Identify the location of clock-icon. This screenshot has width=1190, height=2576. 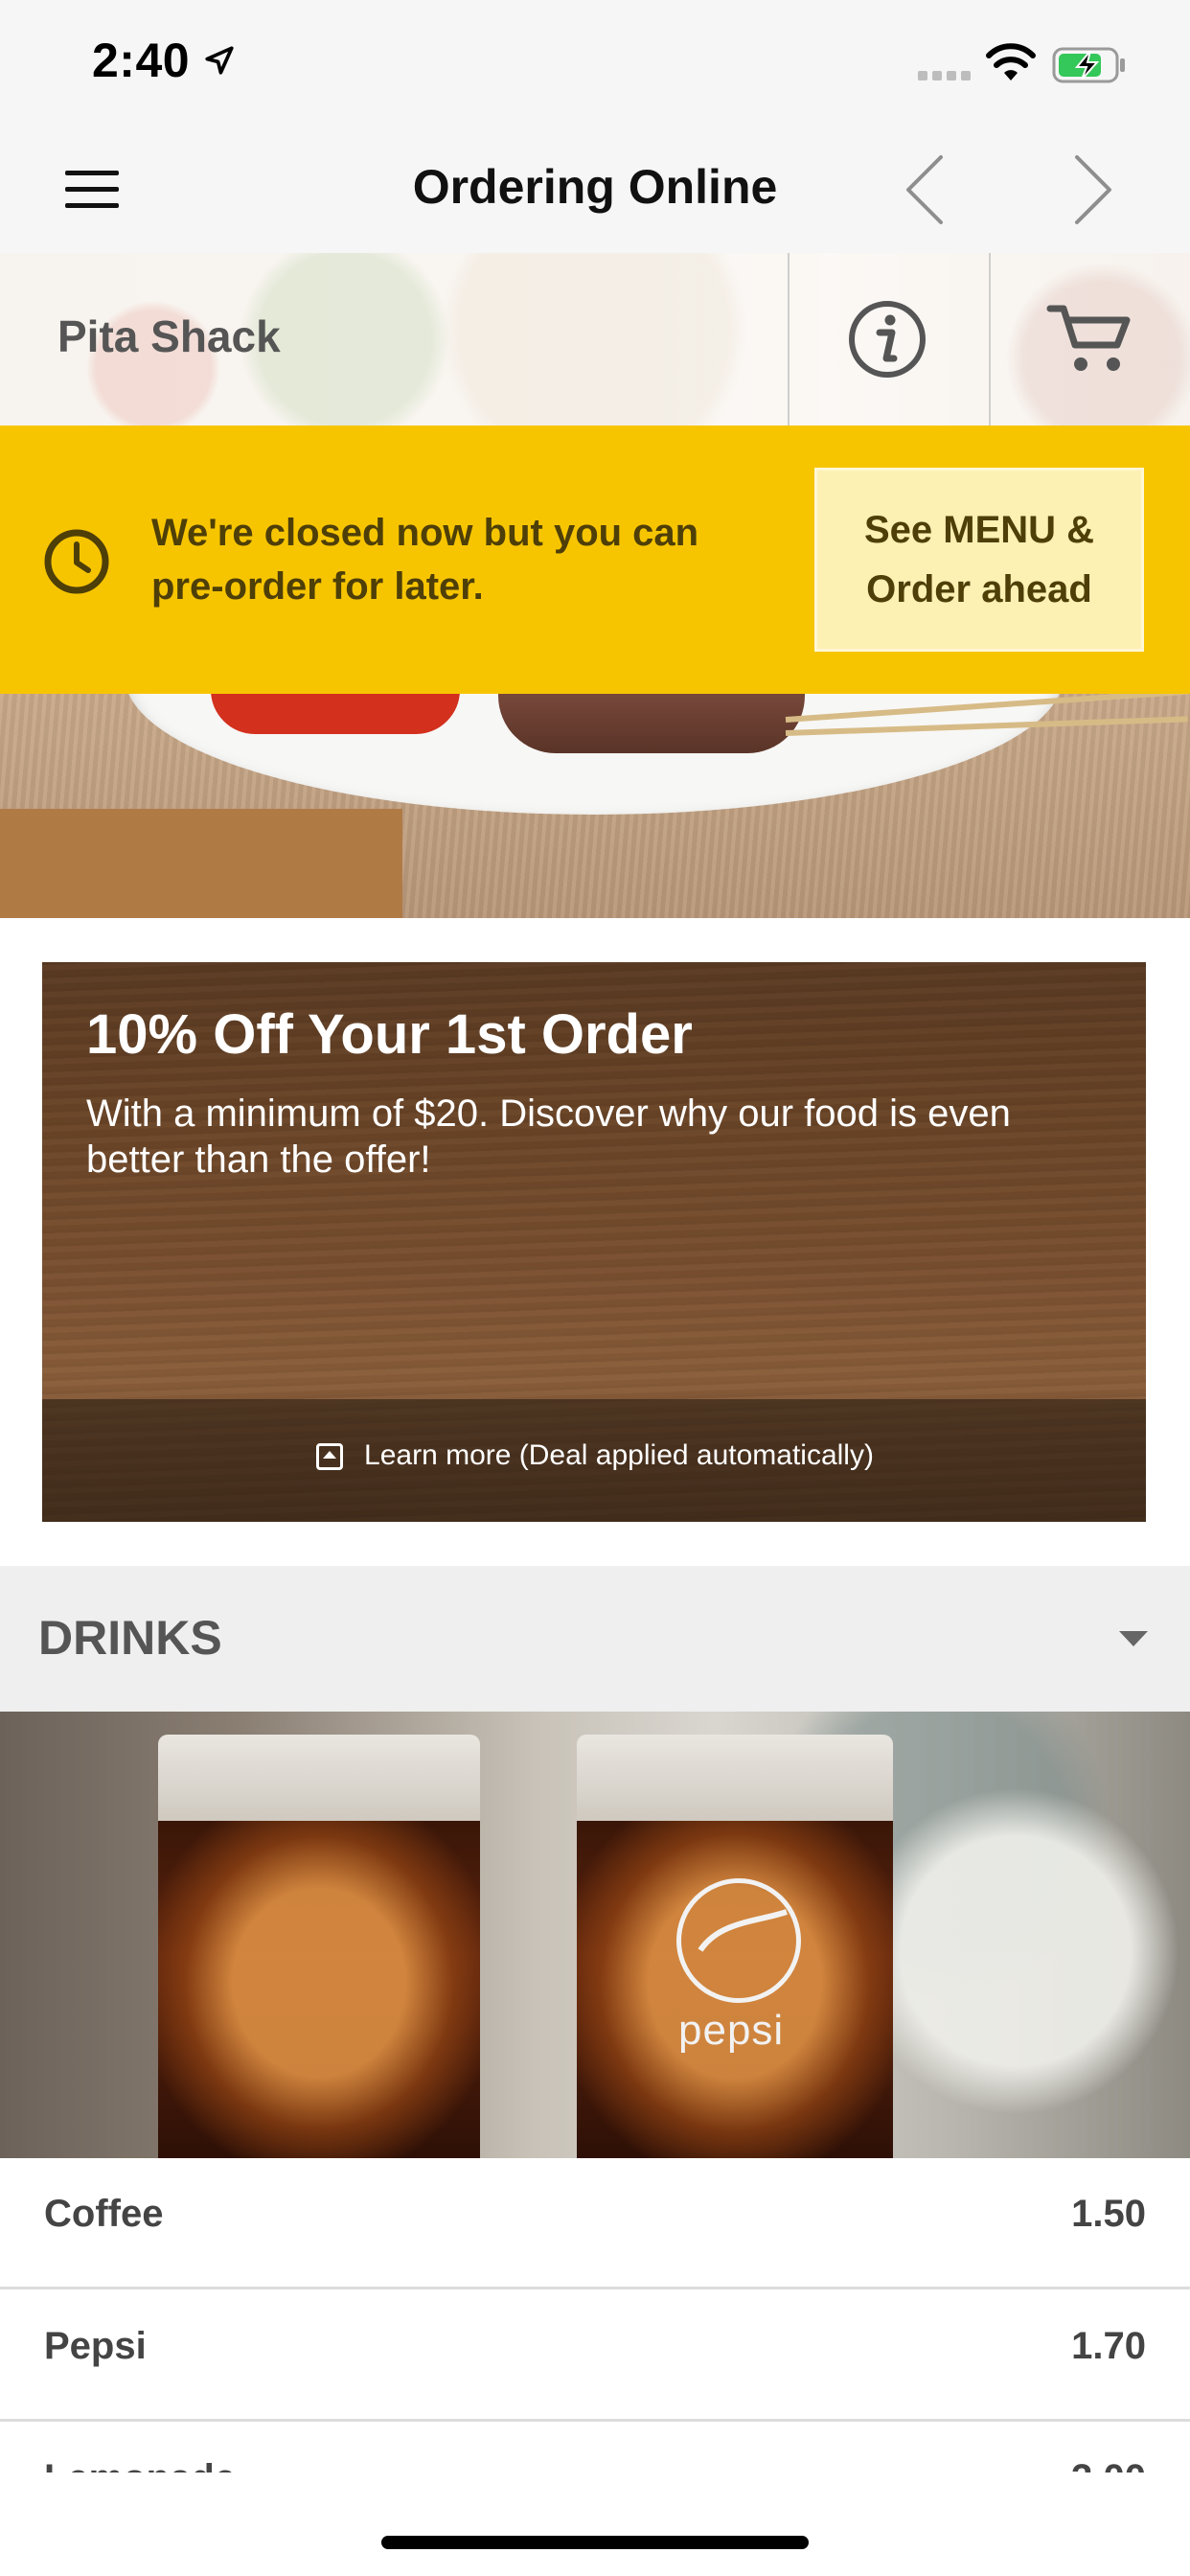
(76, 561).